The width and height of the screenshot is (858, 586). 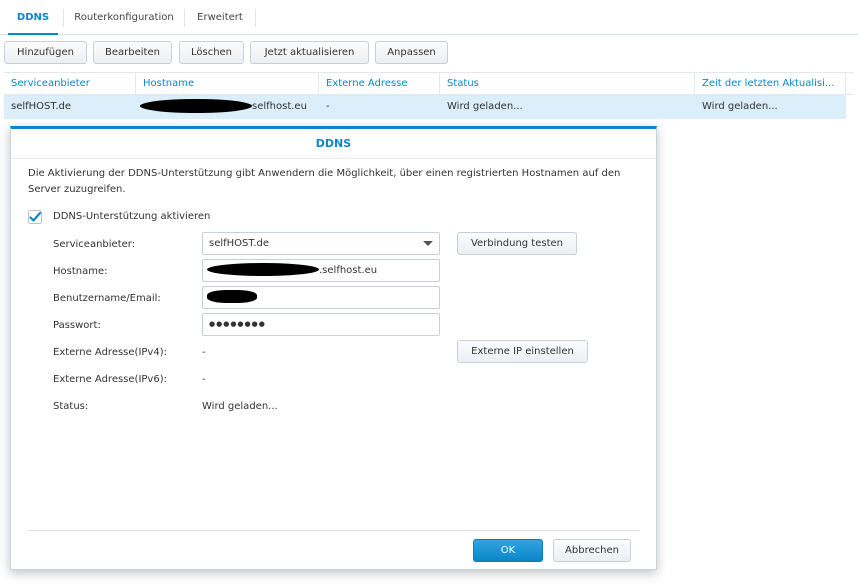 I want to click on update-now-button: Jetzt aktualisieren, so click(x=309, y=52).